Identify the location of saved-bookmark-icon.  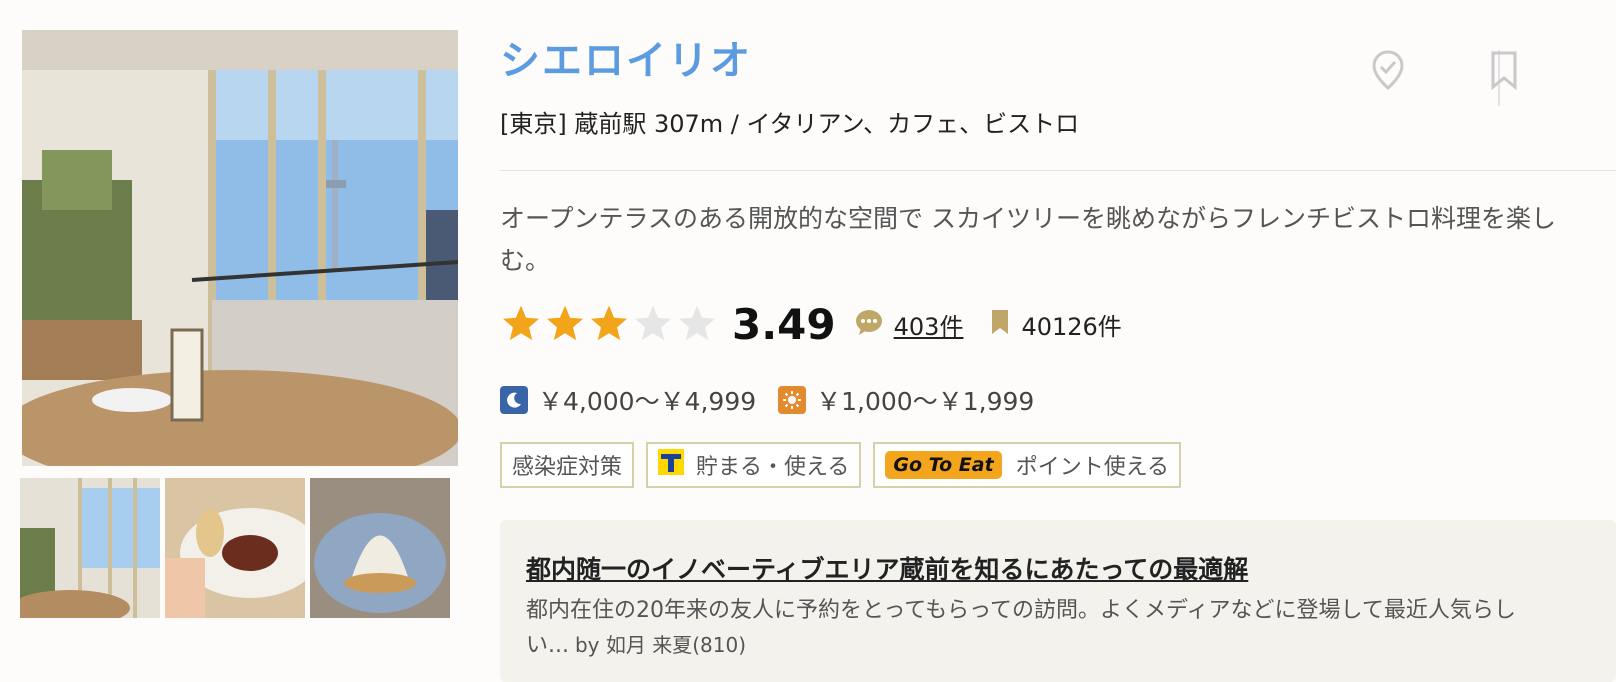
(1000, 324).